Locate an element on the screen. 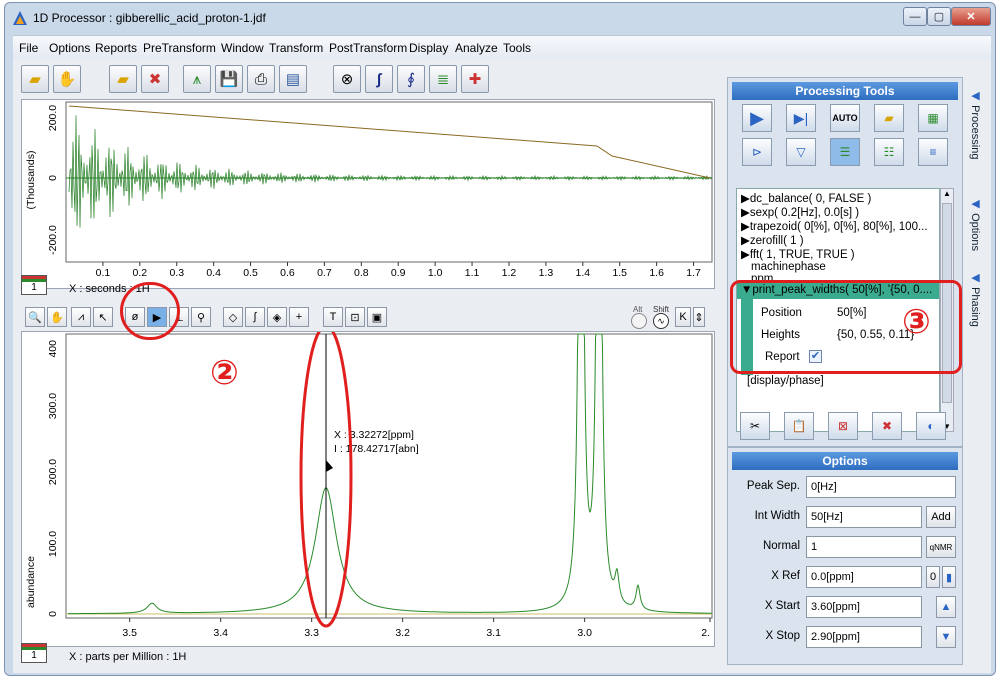  menu-posttransform: PostTransform is located at coordinates (368, 48).